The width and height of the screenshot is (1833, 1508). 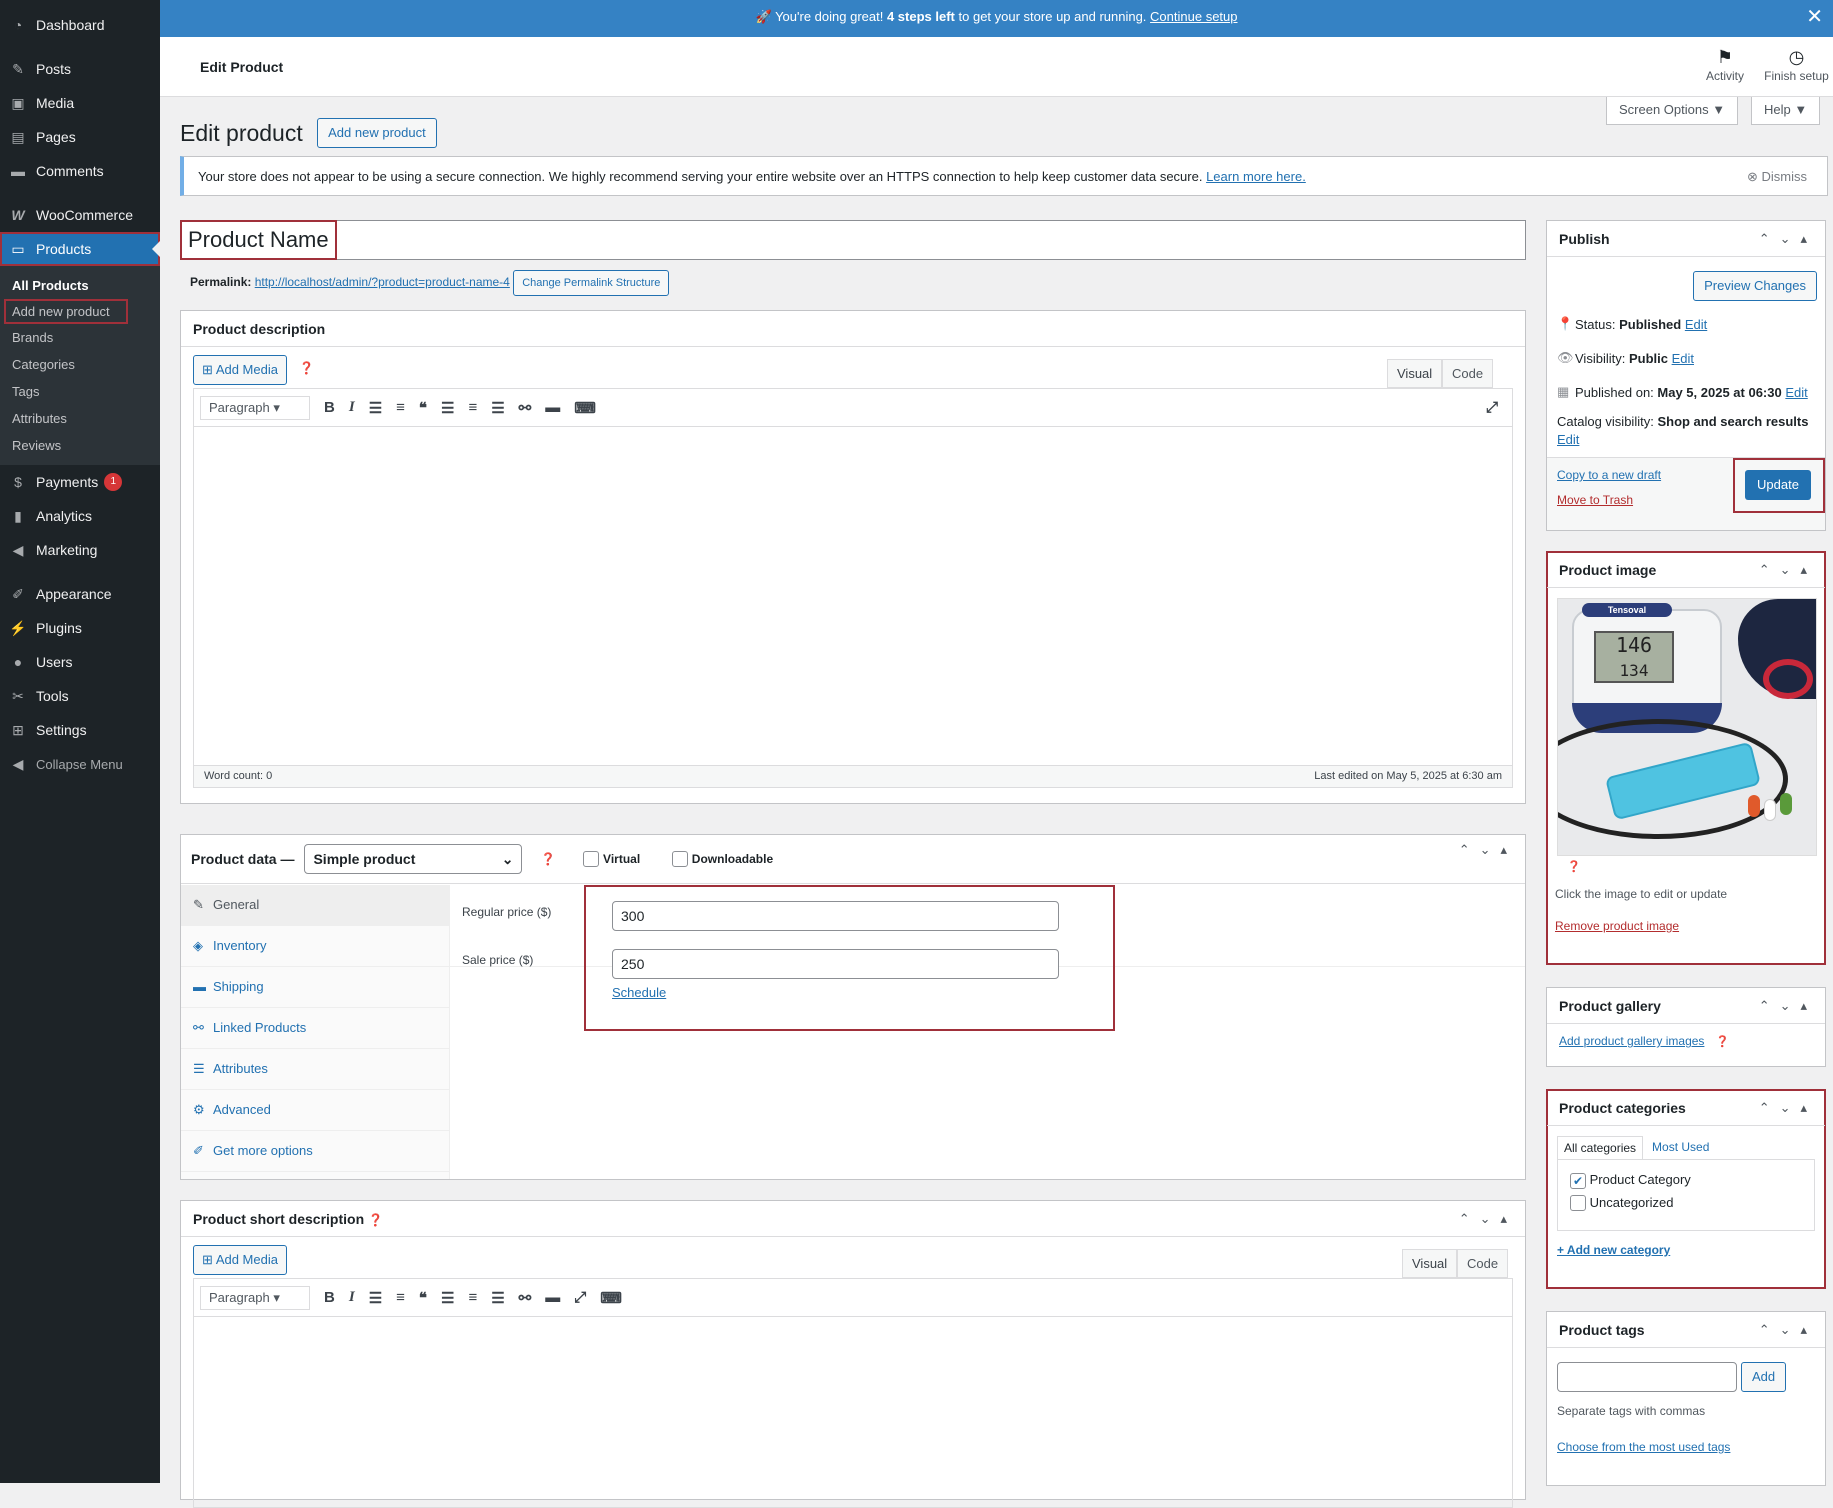 I want to click on sale-price-input: 250, so click(x=835, y=964).